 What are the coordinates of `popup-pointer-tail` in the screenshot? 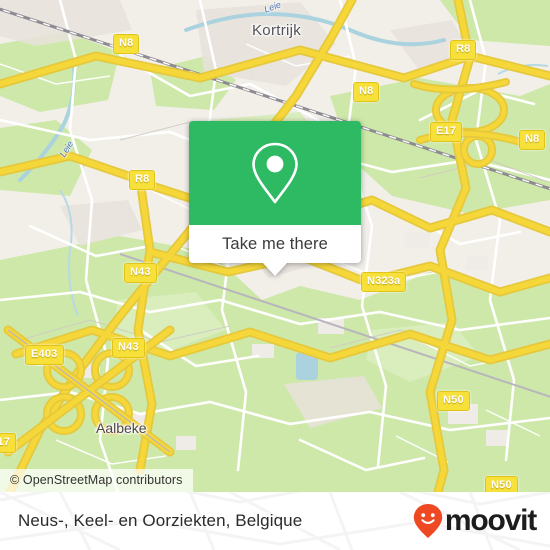 It's located at (275, 269).